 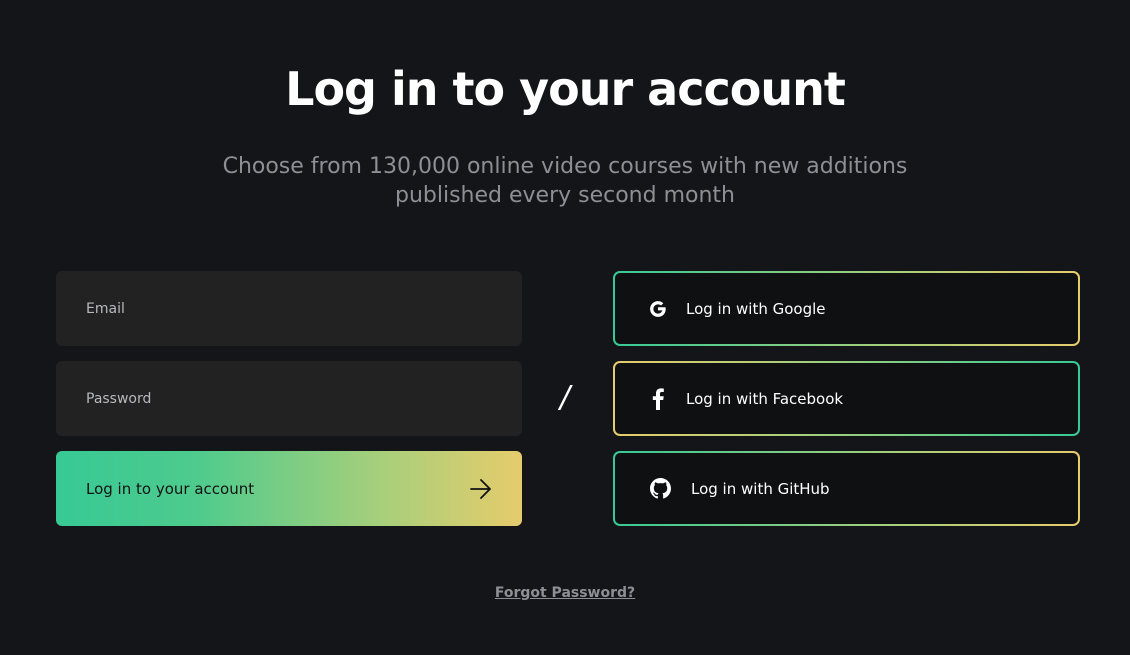 I want to click on facebook-login-inner: Log in with Facebook, so click(x=846, y=398).